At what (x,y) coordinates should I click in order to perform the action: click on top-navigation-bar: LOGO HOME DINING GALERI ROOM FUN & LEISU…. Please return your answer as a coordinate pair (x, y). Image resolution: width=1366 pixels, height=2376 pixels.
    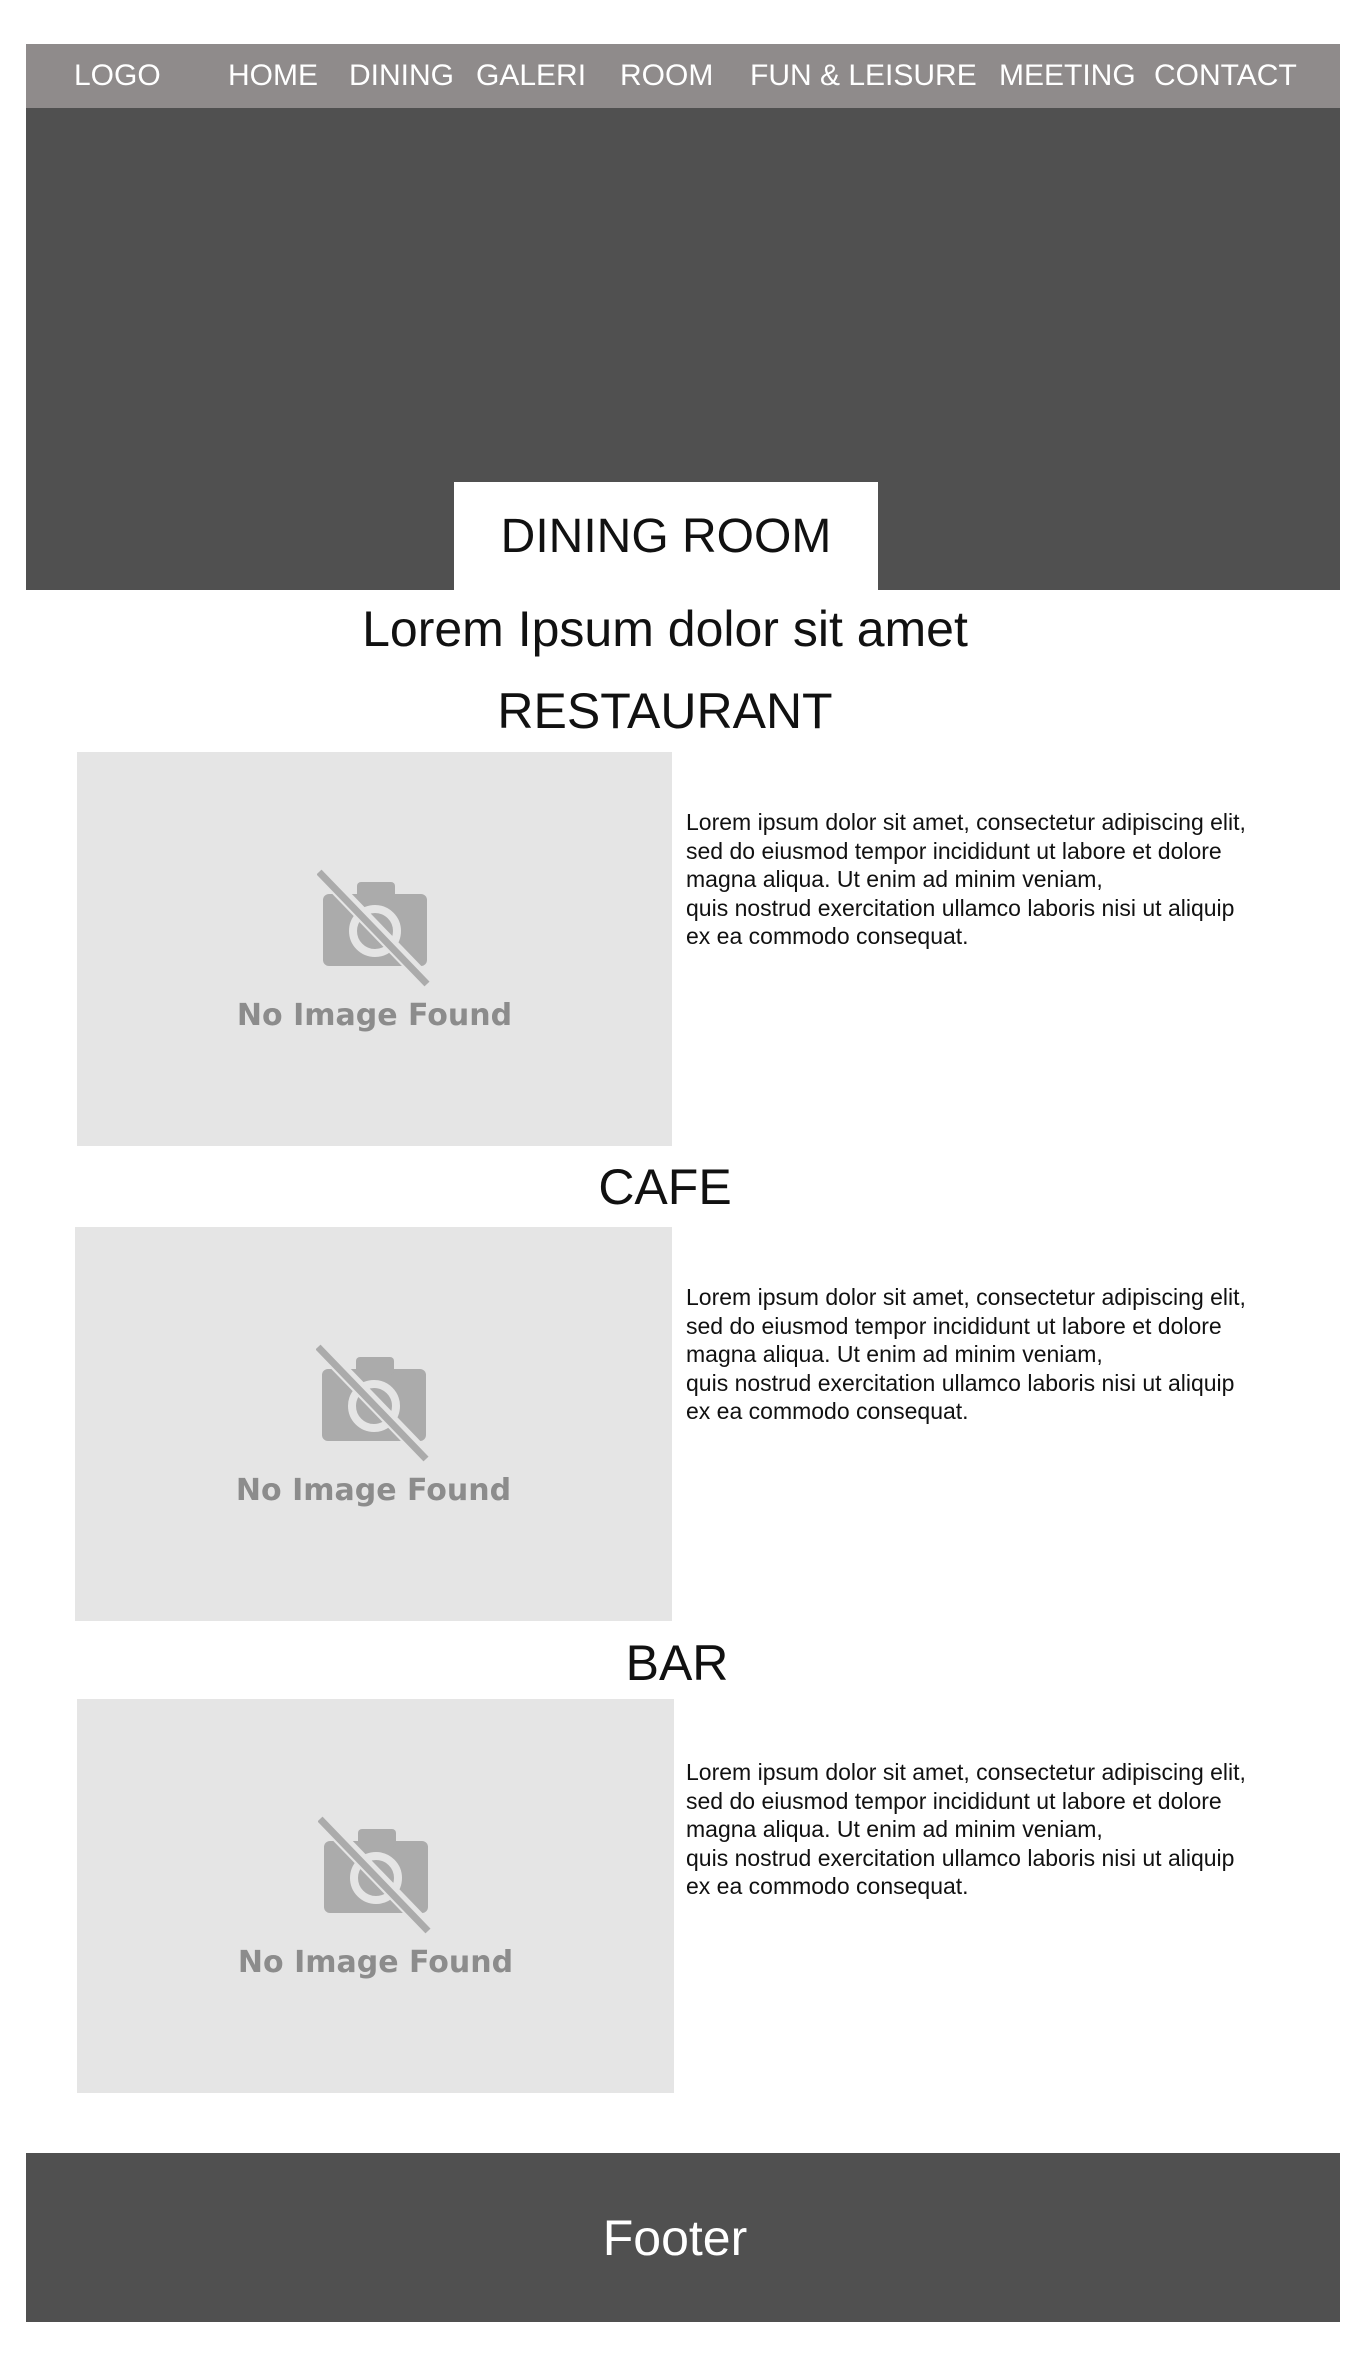
    Looking at the image, I should click on (683, 76).